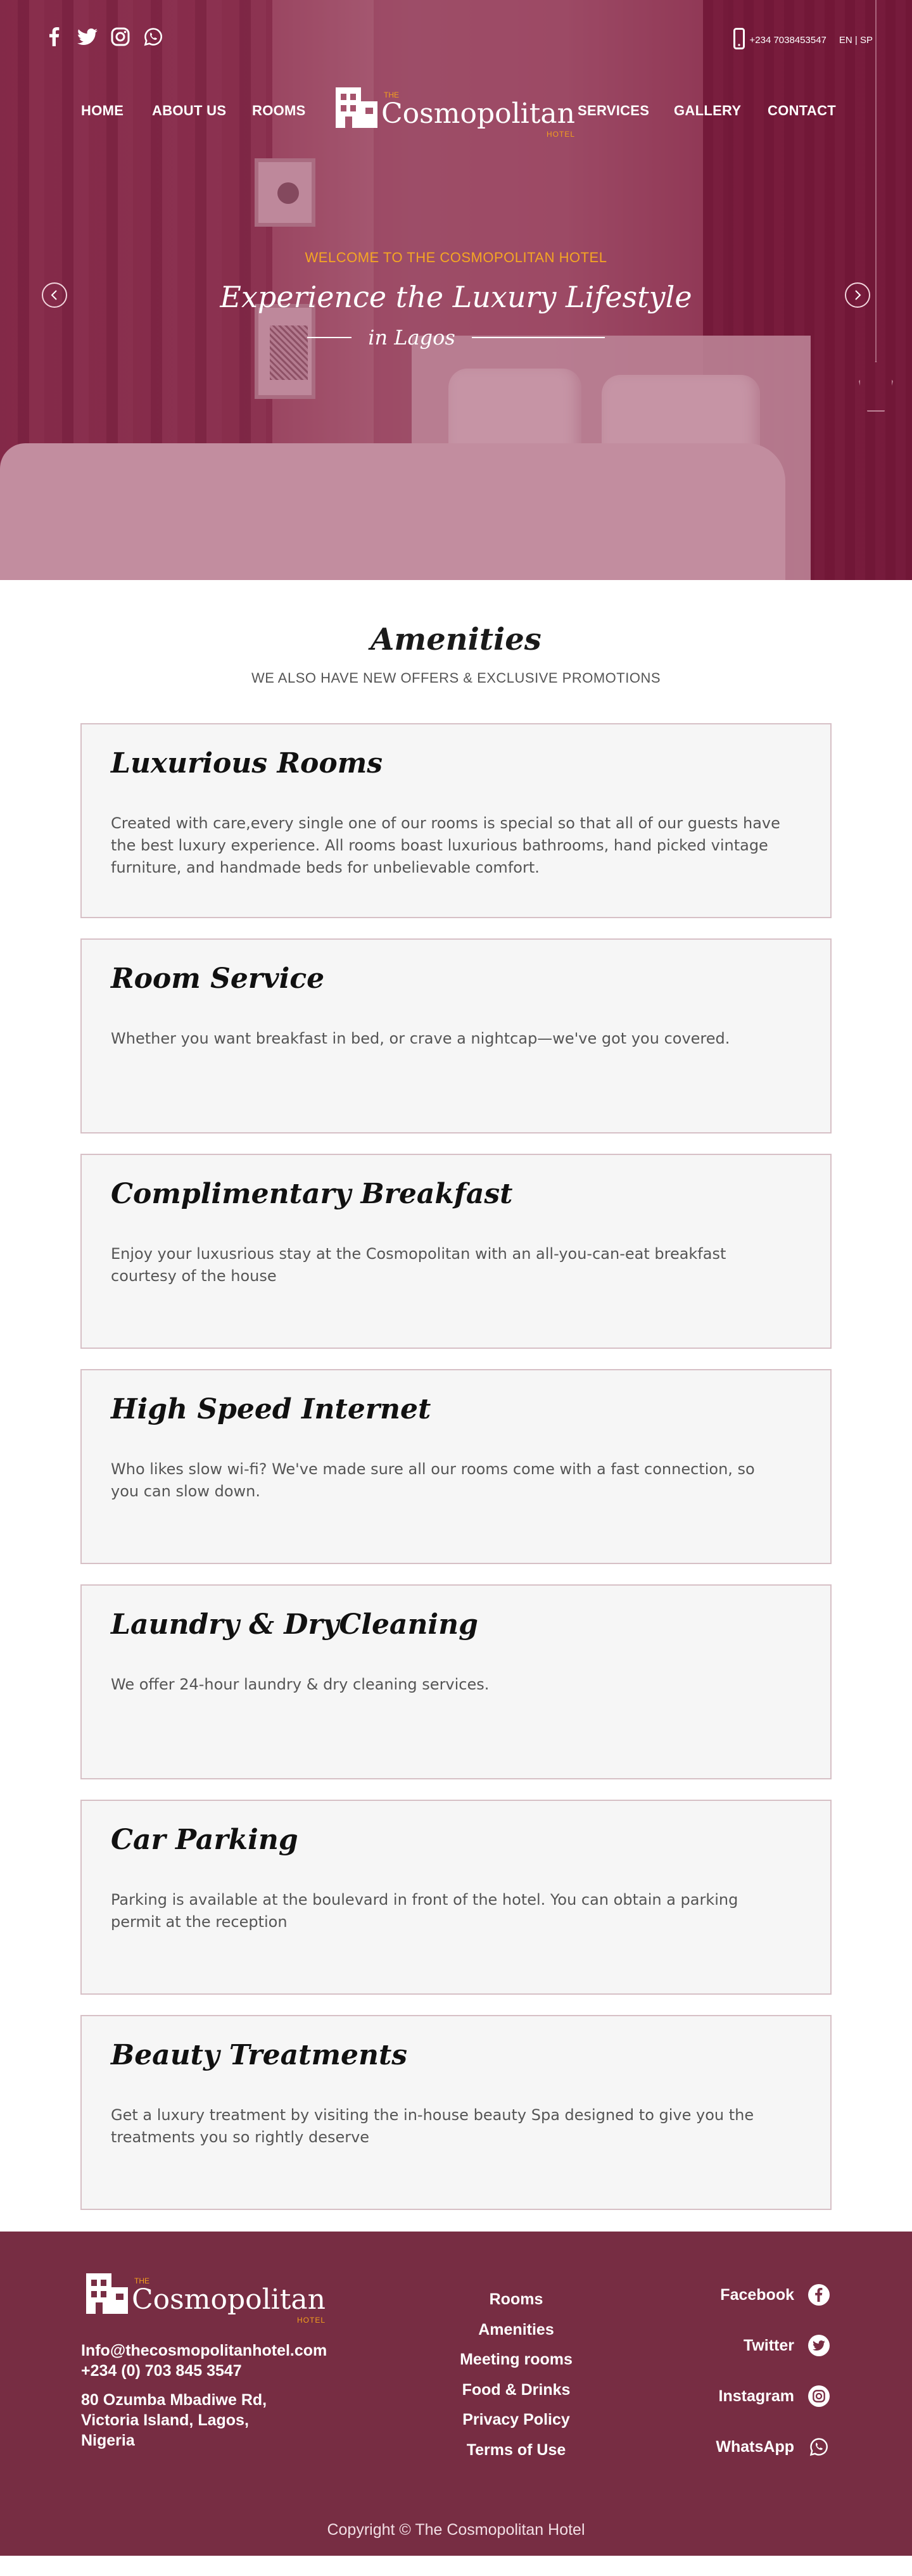  Describe the element at coordinates (456, 2530) in the screenshot. I see `copyright: Copyright © The Cosmopolitan Hotel` at that location.